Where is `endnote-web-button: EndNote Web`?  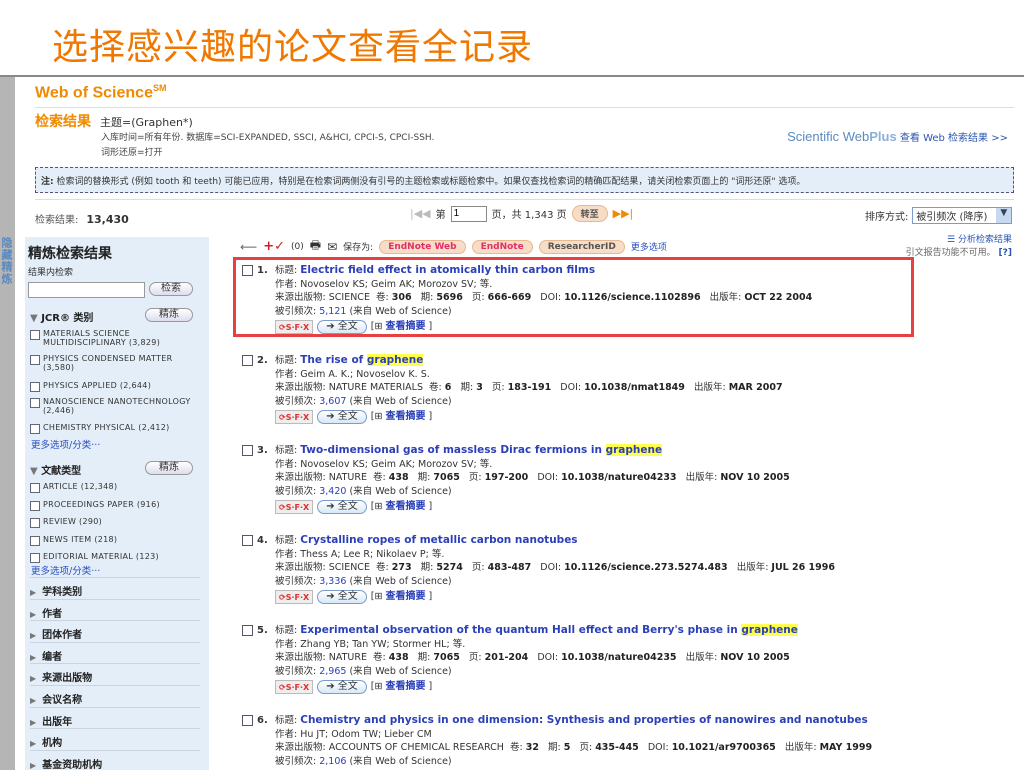 endnote-web-button: EndNote Web is located at coordinates (422, 246).